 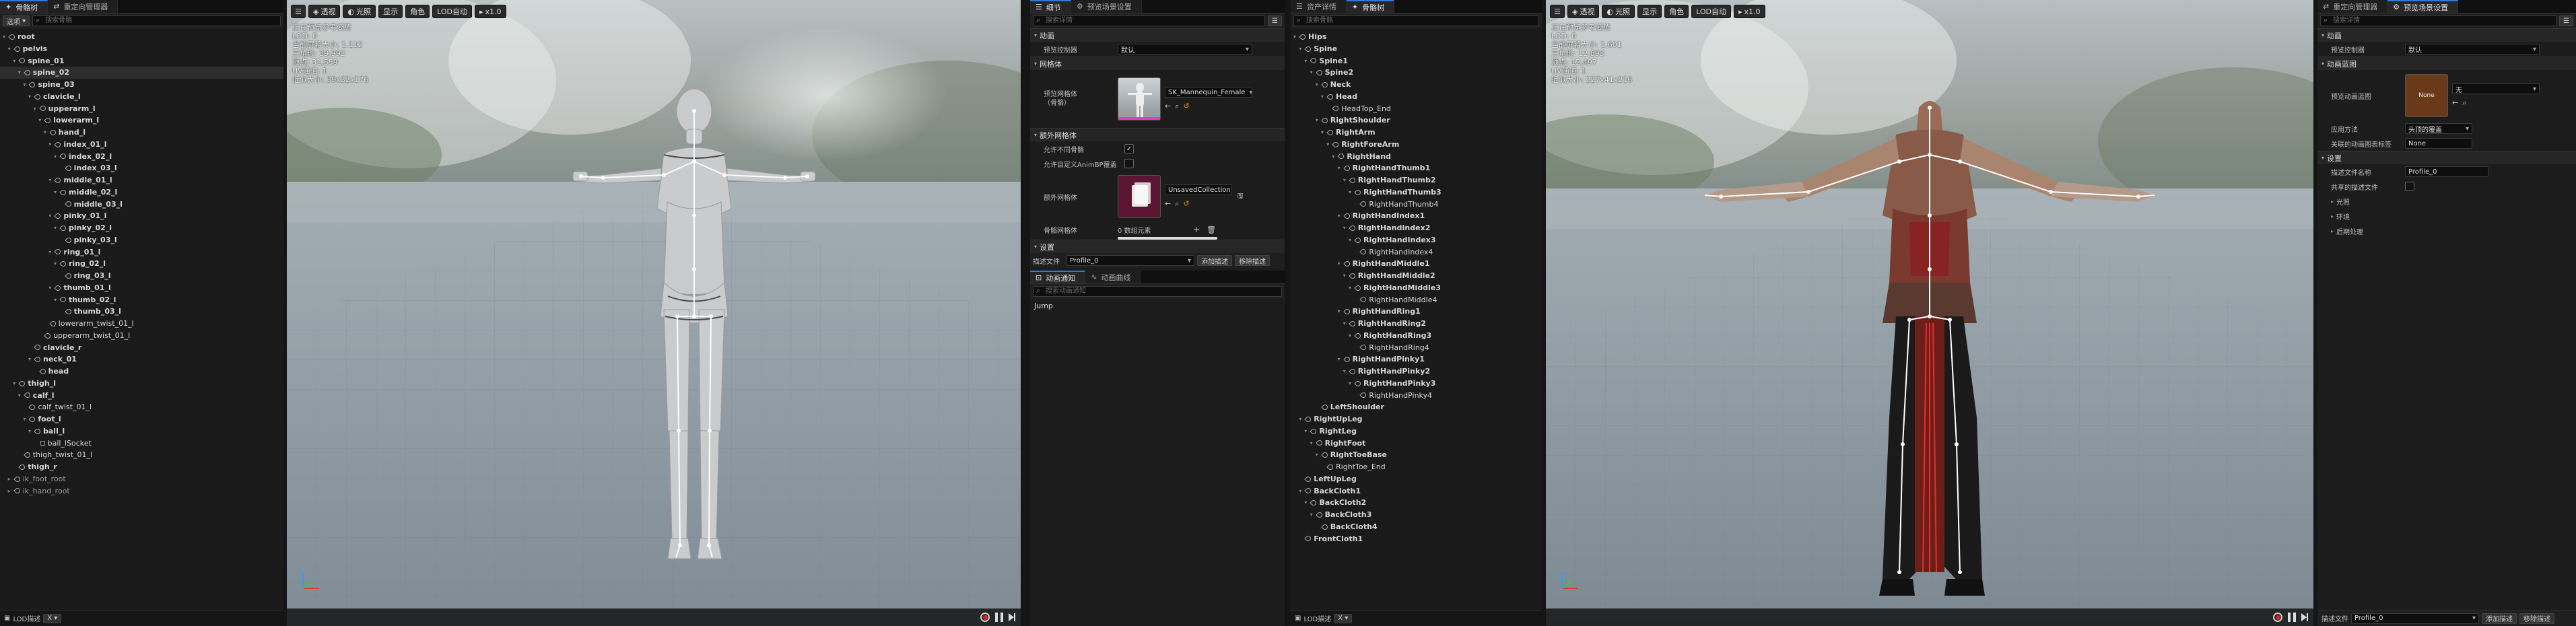 I want to click on bone-tree-row: ▾ hand_l, so click(x=141, y=133).